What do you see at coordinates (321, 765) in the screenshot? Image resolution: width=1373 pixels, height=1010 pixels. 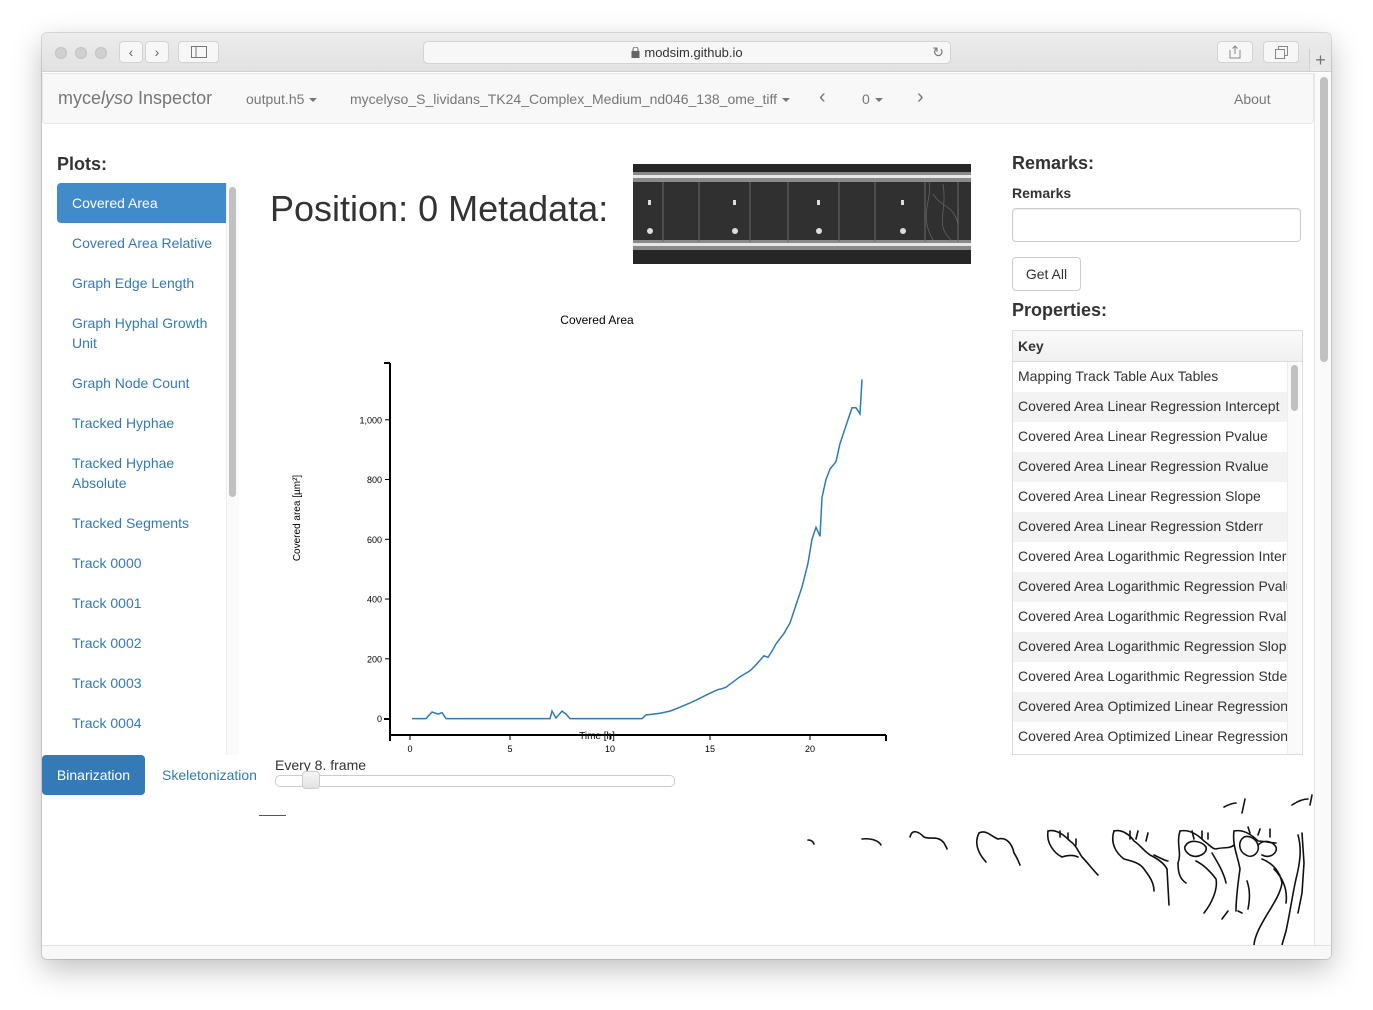 I see `frame-slider-label: Every 8. frame` at bounding box center [321, 765].